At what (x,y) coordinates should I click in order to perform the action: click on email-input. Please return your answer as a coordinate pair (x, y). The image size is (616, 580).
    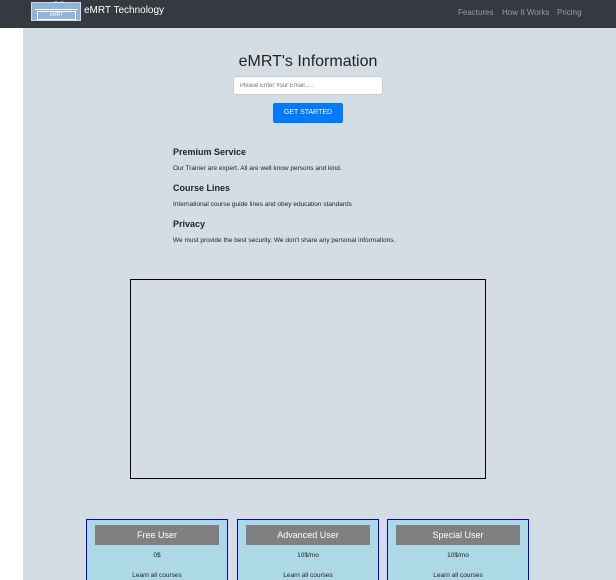
    Looking at the image, I should click on (308, 85).